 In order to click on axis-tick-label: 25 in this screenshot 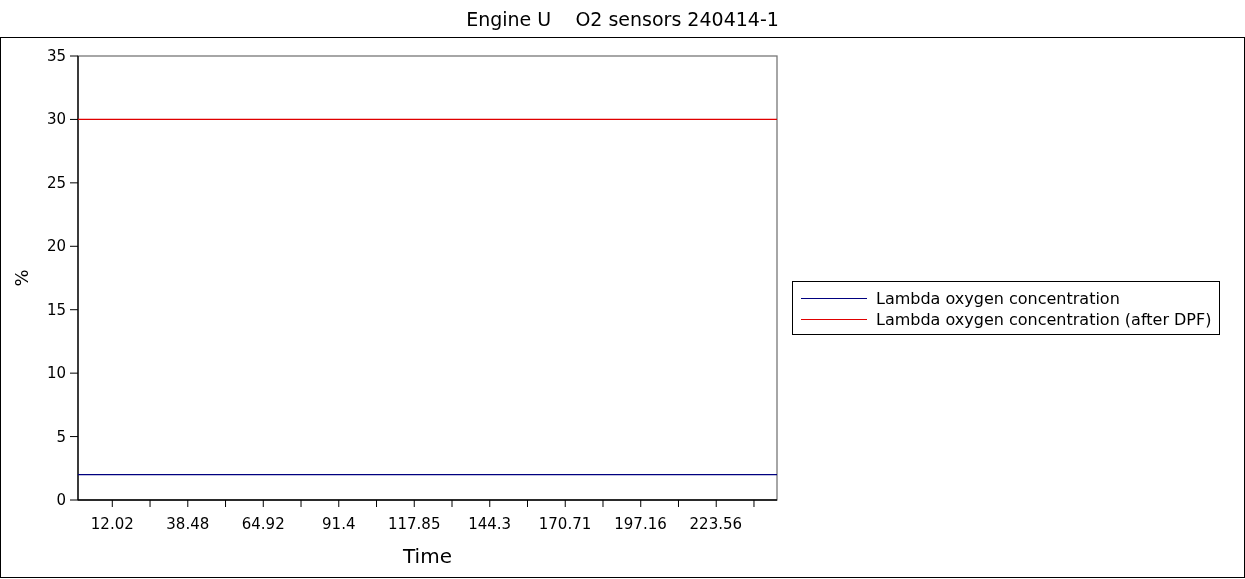, I will do `click(56, 182)`.